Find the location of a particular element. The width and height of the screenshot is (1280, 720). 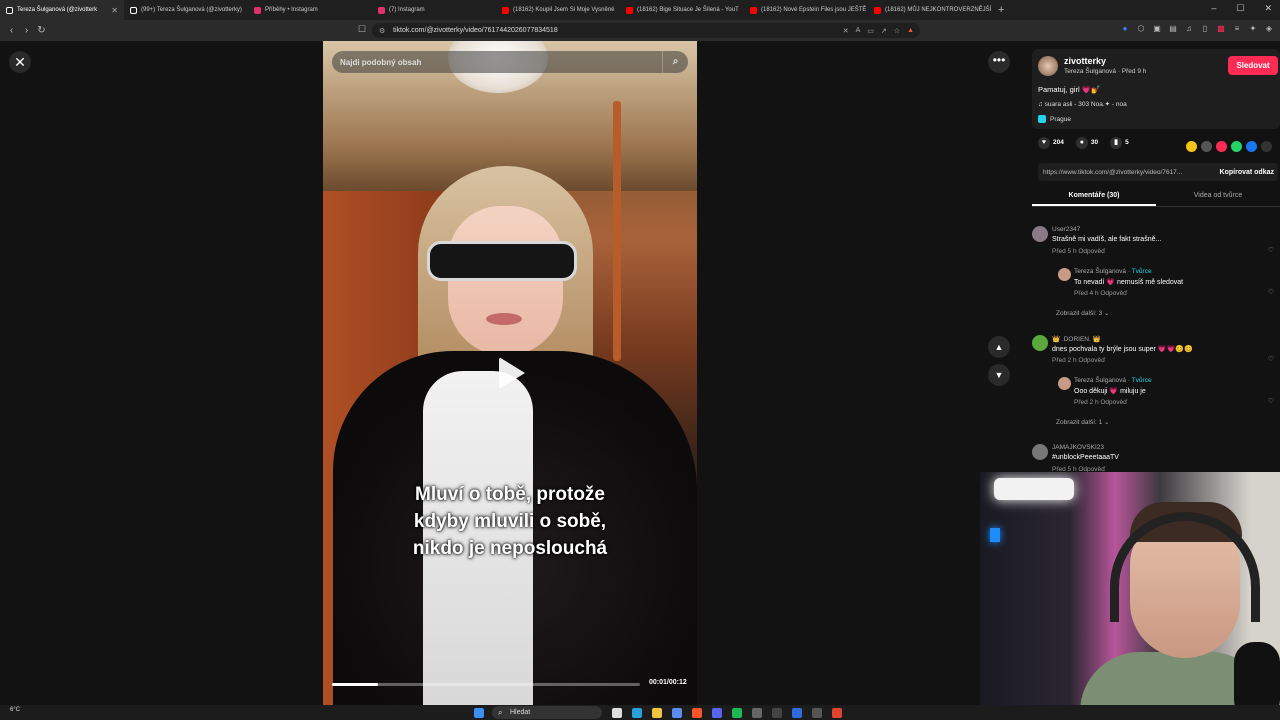

sidebar-icon: ▯ is located at coordinates (1205, 28).